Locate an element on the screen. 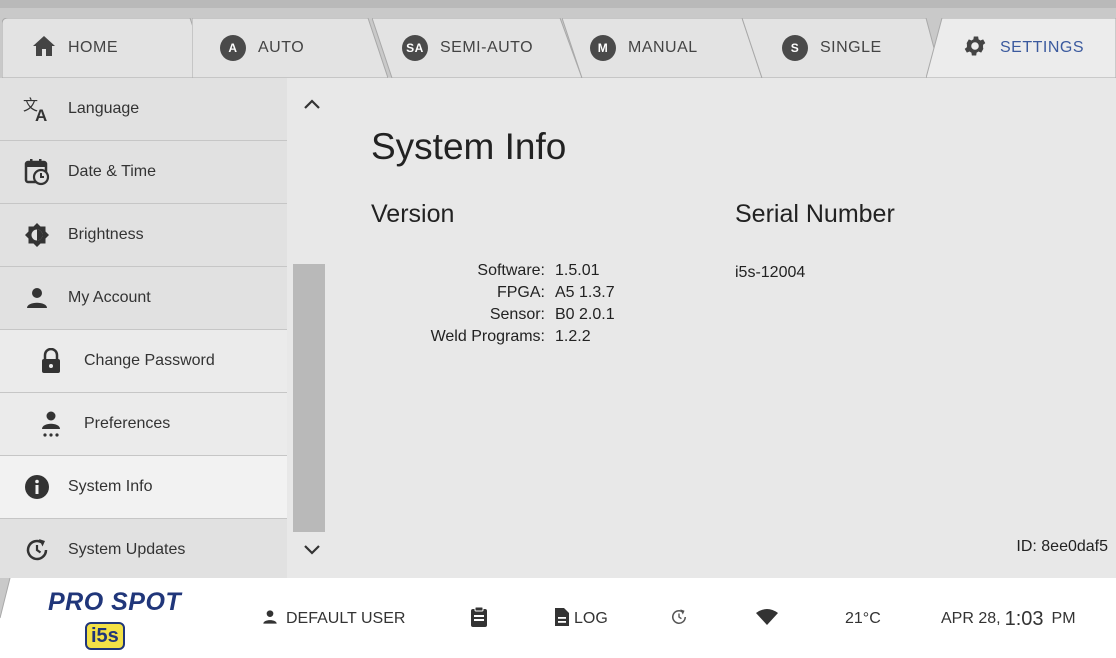  tab-semi-auto-label: SEMI-AUTO is located at coordinates (487, 47).